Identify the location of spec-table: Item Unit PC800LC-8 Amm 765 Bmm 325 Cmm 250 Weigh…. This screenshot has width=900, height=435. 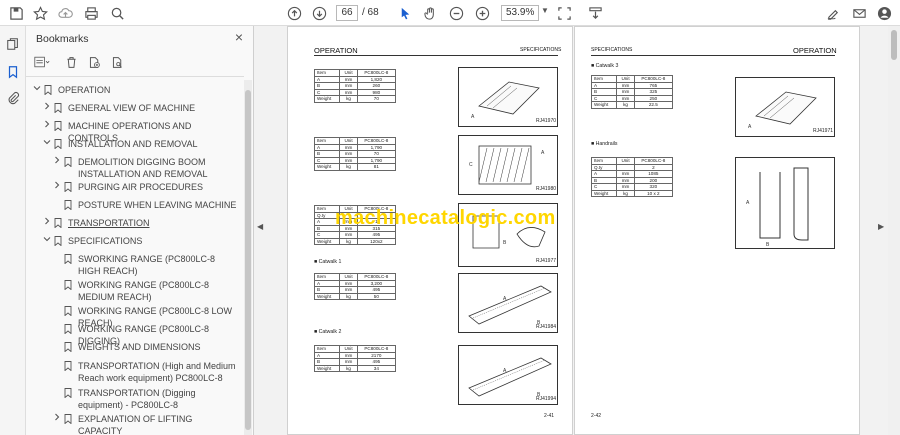
(632, 92).